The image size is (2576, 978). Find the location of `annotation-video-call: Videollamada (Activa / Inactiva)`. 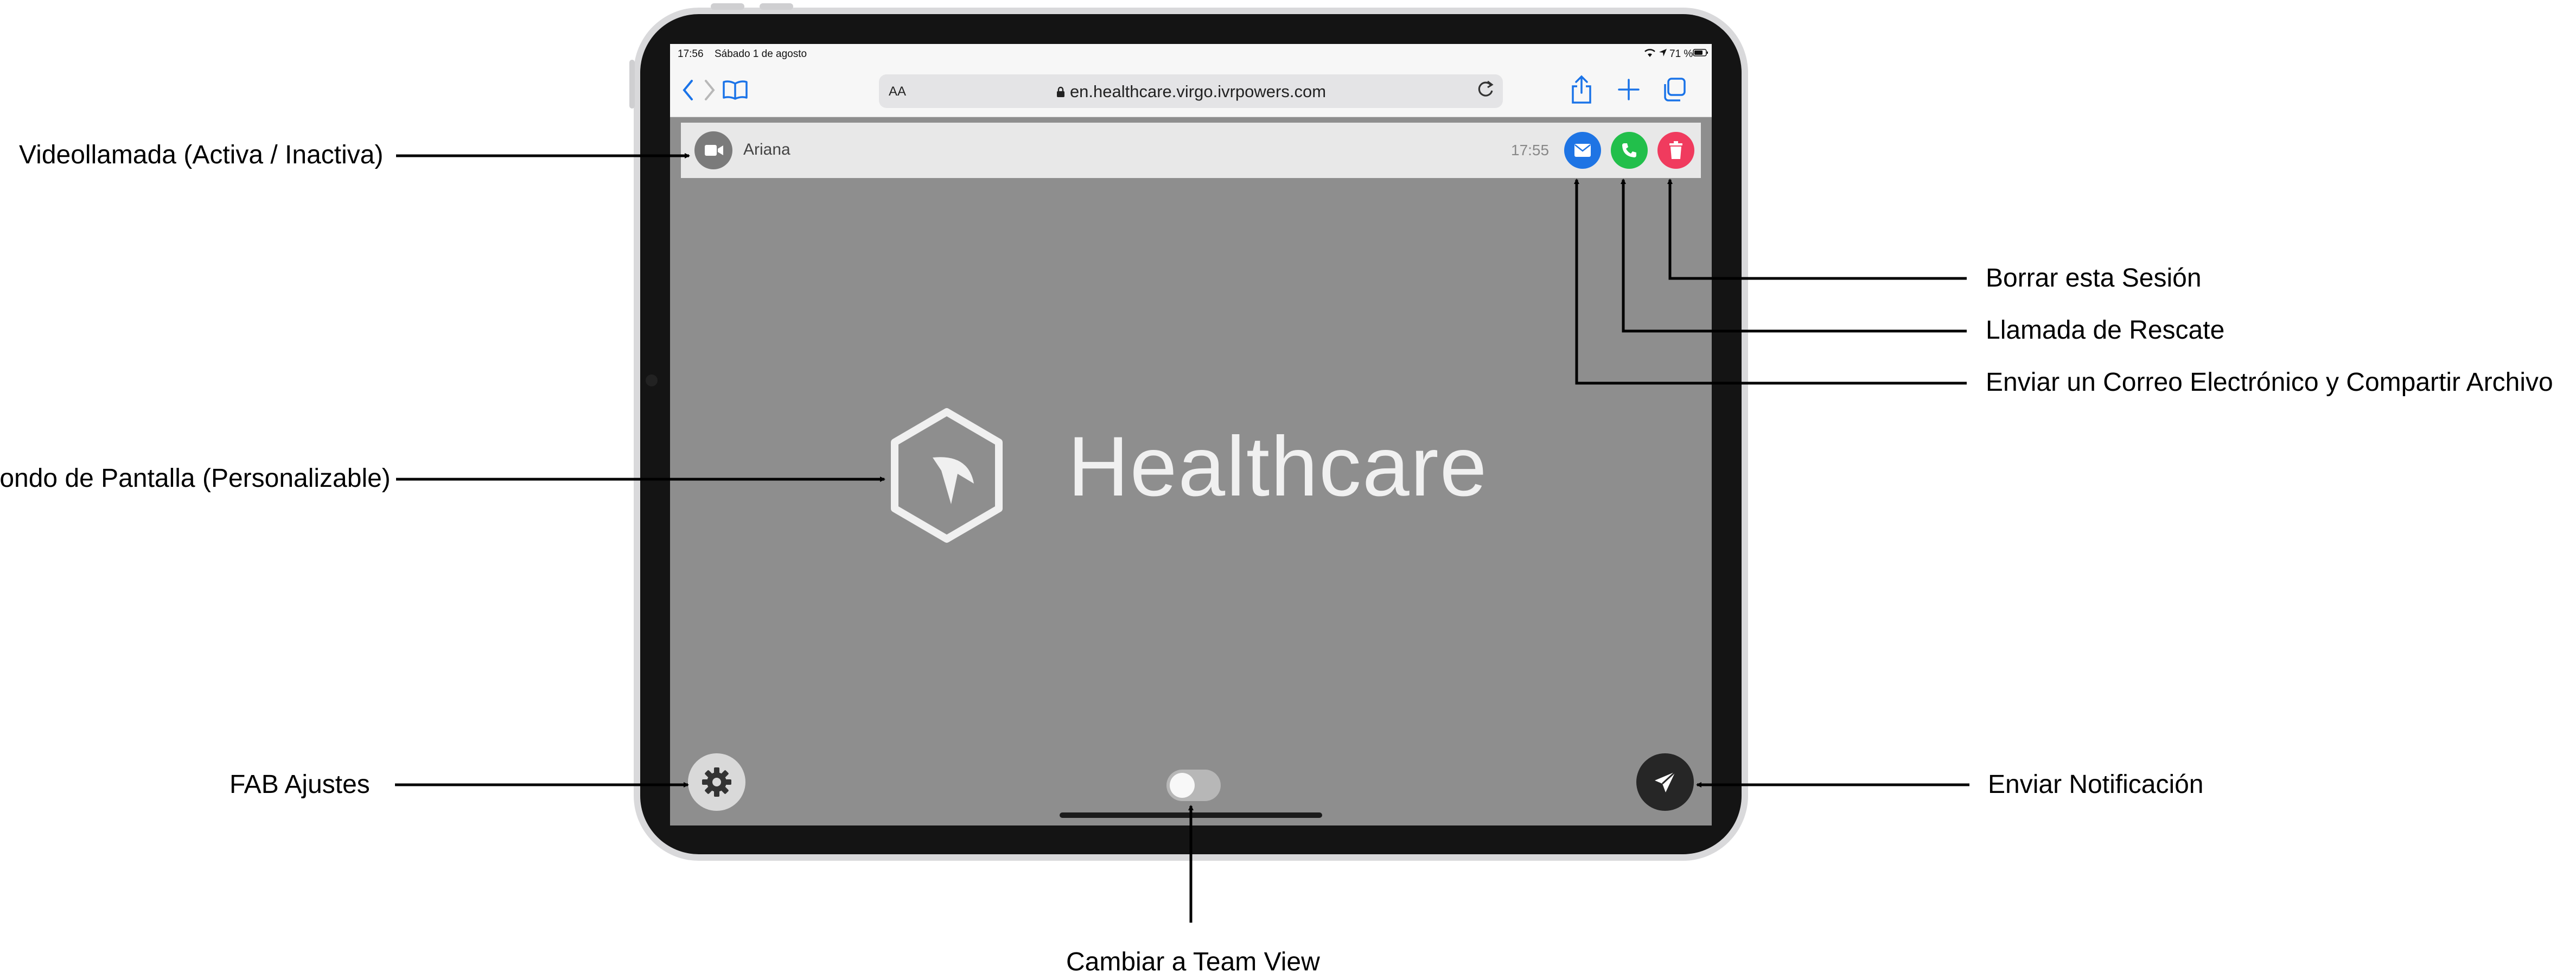

annotation-video-call: Videollamada (Activa / Inactiva) is located at coordinates (201, 155).